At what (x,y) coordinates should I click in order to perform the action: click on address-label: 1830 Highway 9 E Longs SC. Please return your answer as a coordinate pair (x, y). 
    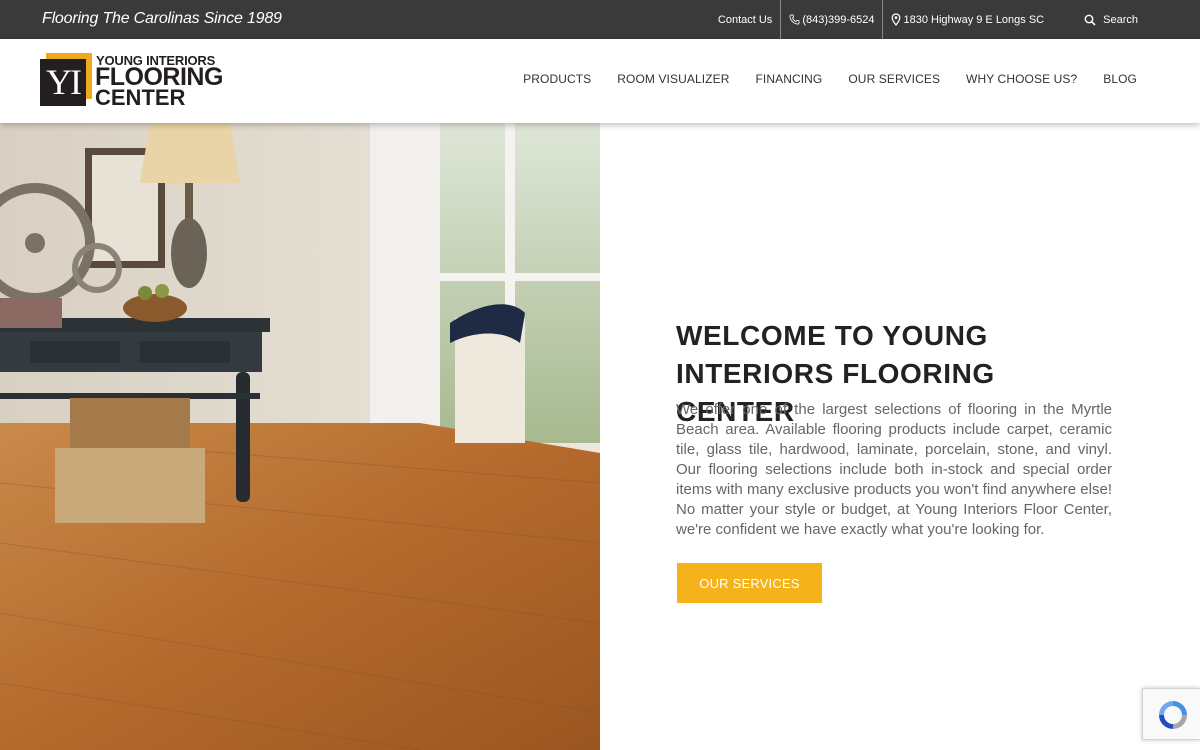
    Looking at the image, I should click on (974, 19).